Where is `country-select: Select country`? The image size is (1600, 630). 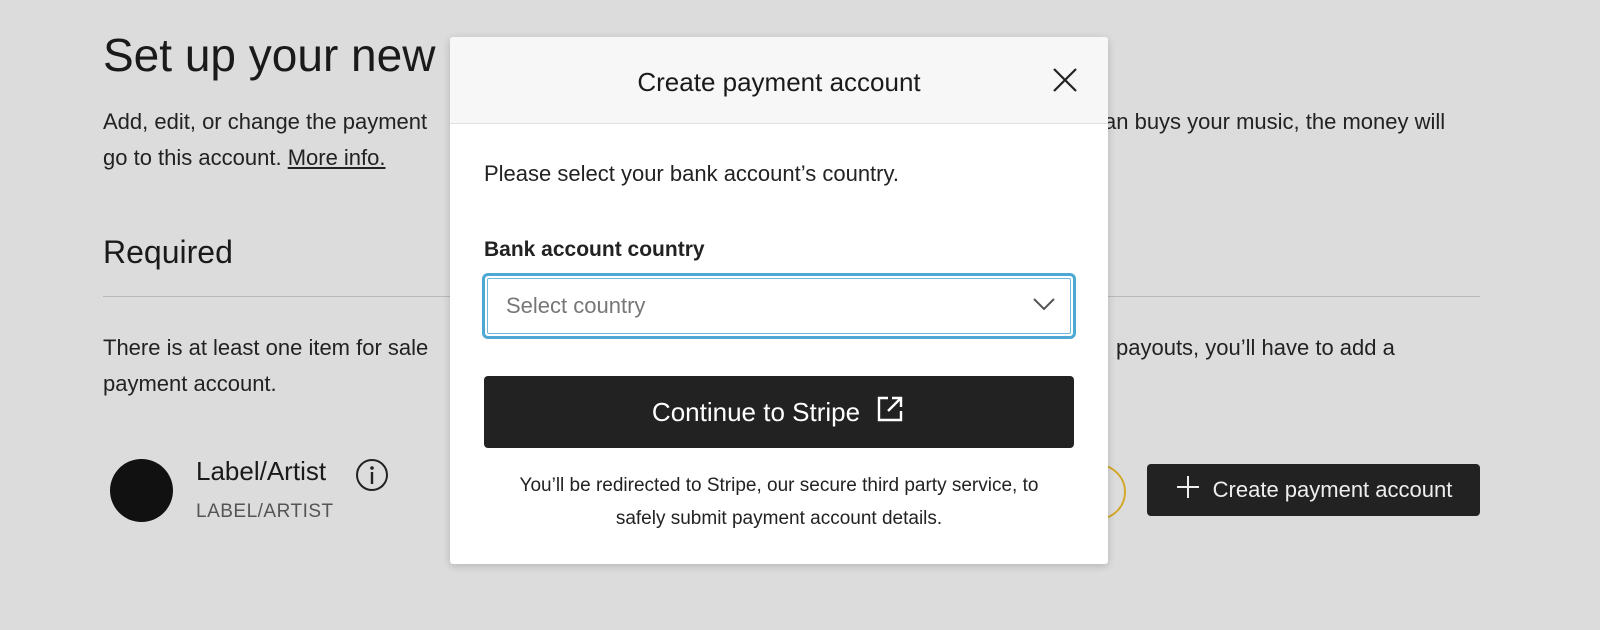 country-select: Select country is located at coordinates (779, 306).